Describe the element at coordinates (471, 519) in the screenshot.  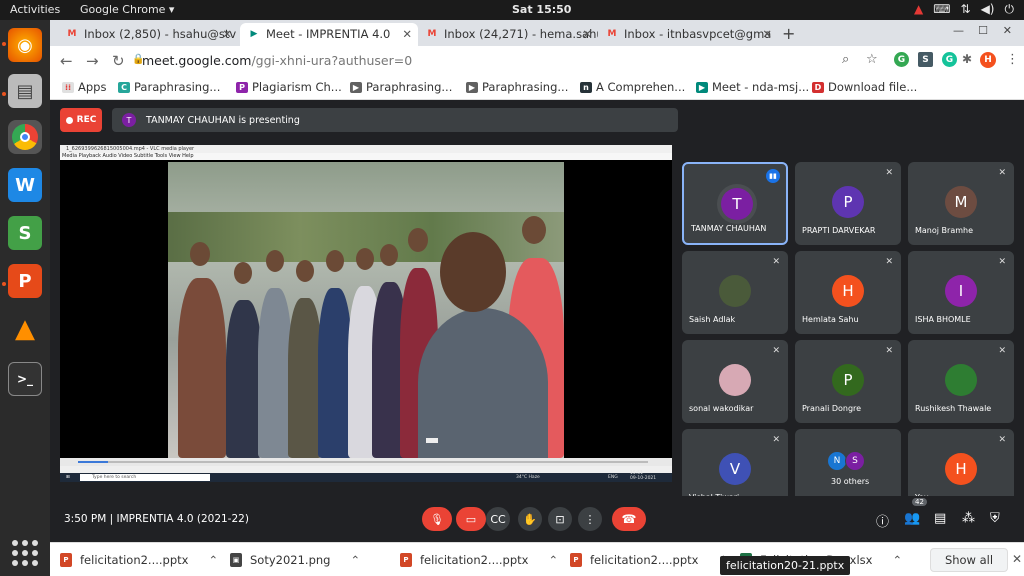
I see `camera-off-button: ▭` at that location.